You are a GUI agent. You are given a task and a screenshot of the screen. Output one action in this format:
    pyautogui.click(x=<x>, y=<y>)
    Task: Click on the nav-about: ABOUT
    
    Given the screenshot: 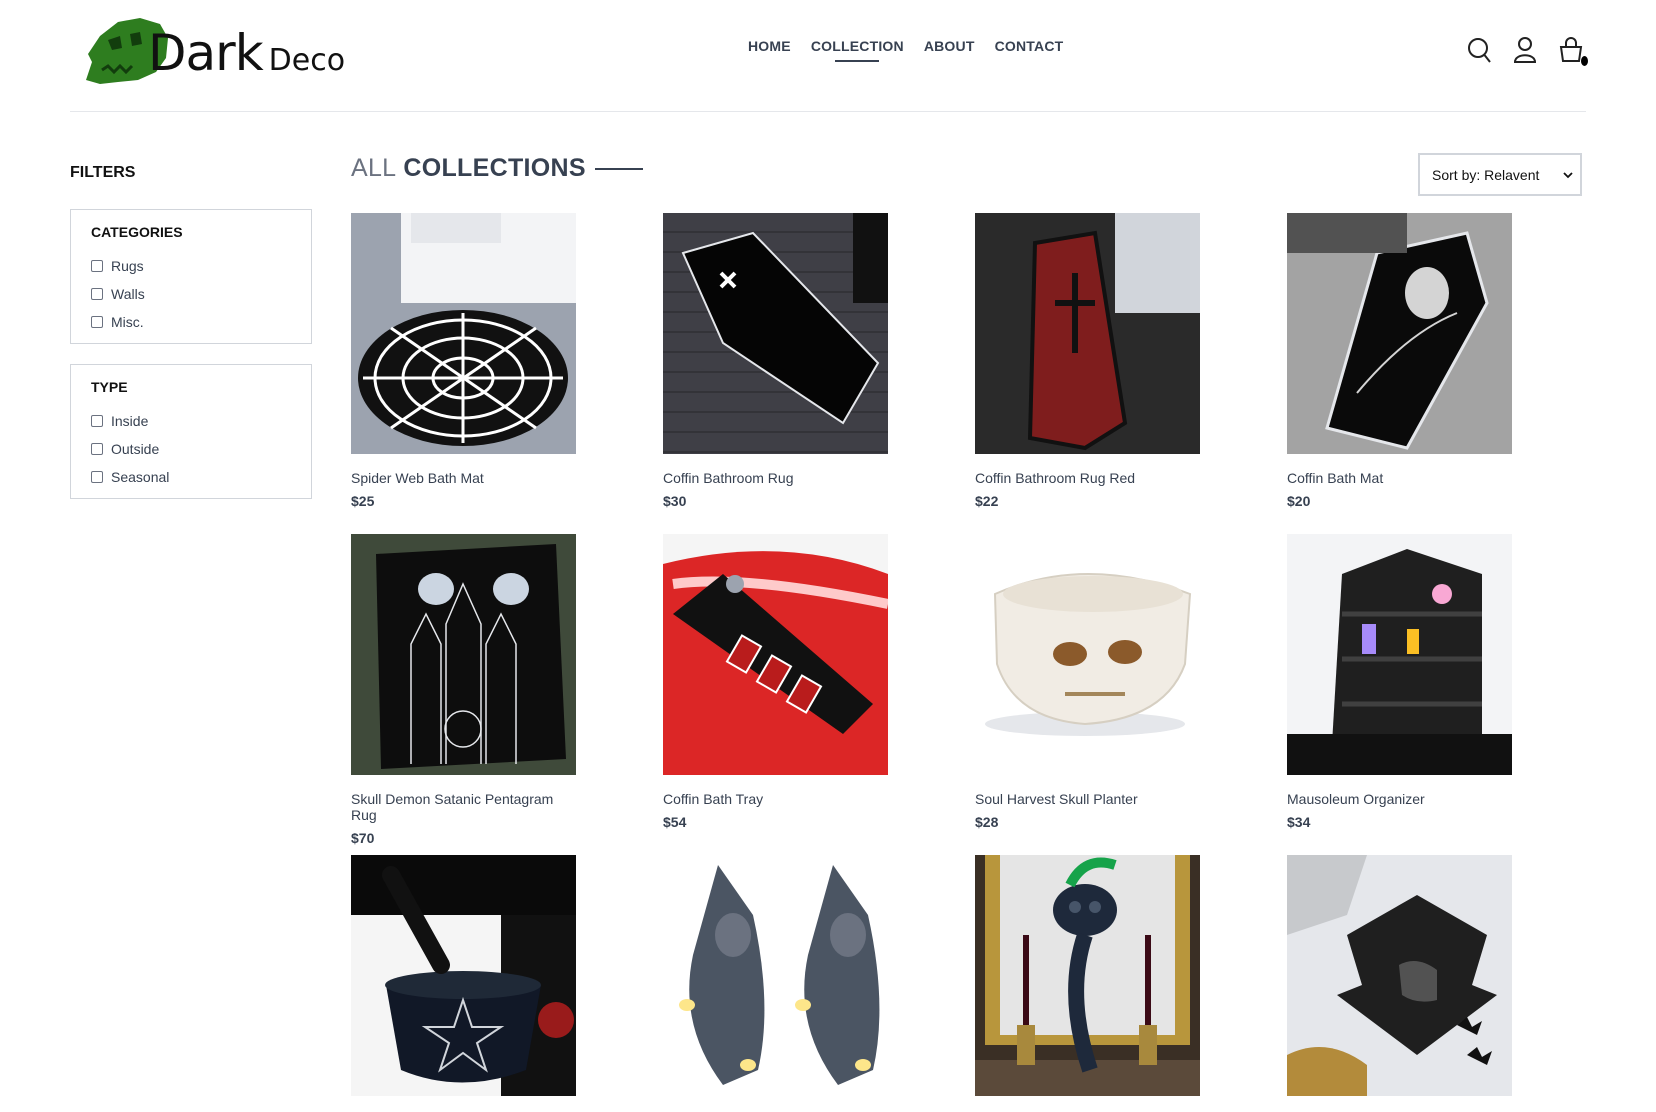 What is the action you would take?
    pyautogui.click(x=949, y=50)
    